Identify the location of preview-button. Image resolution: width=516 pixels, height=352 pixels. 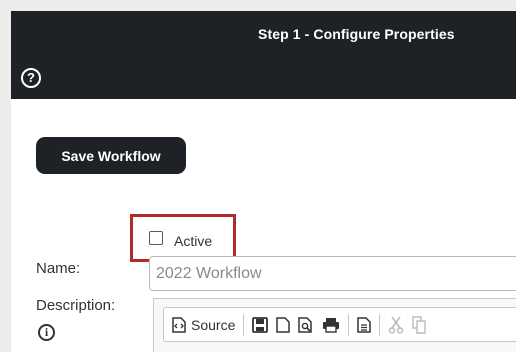
(306, 324).